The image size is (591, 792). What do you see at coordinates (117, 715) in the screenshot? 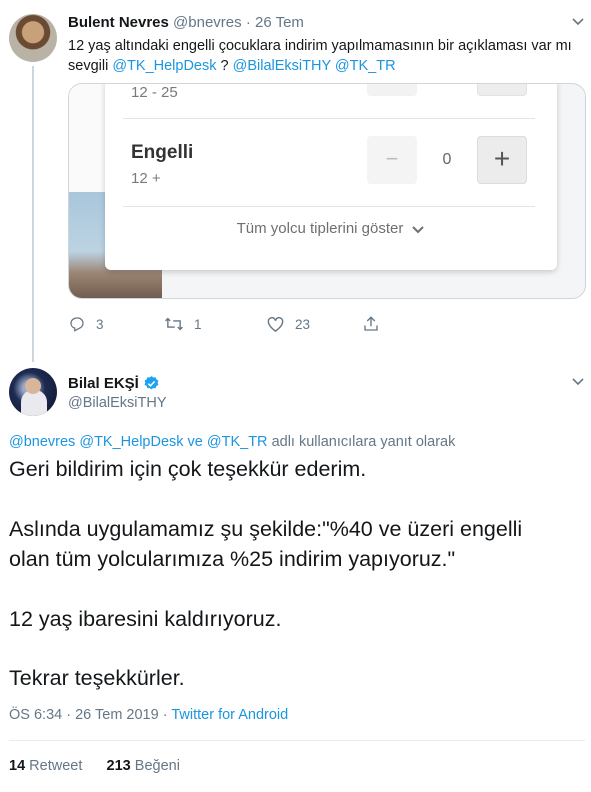
I see `tweet-date: 26 Tem 2019` at bounding box center [117, 715].